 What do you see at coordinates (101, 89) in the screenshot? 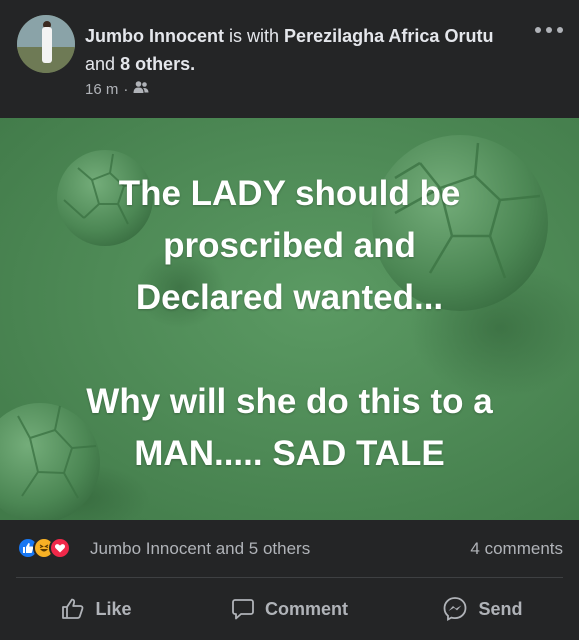
I see `post-time: 16 m` at bounding box center [101, 89].